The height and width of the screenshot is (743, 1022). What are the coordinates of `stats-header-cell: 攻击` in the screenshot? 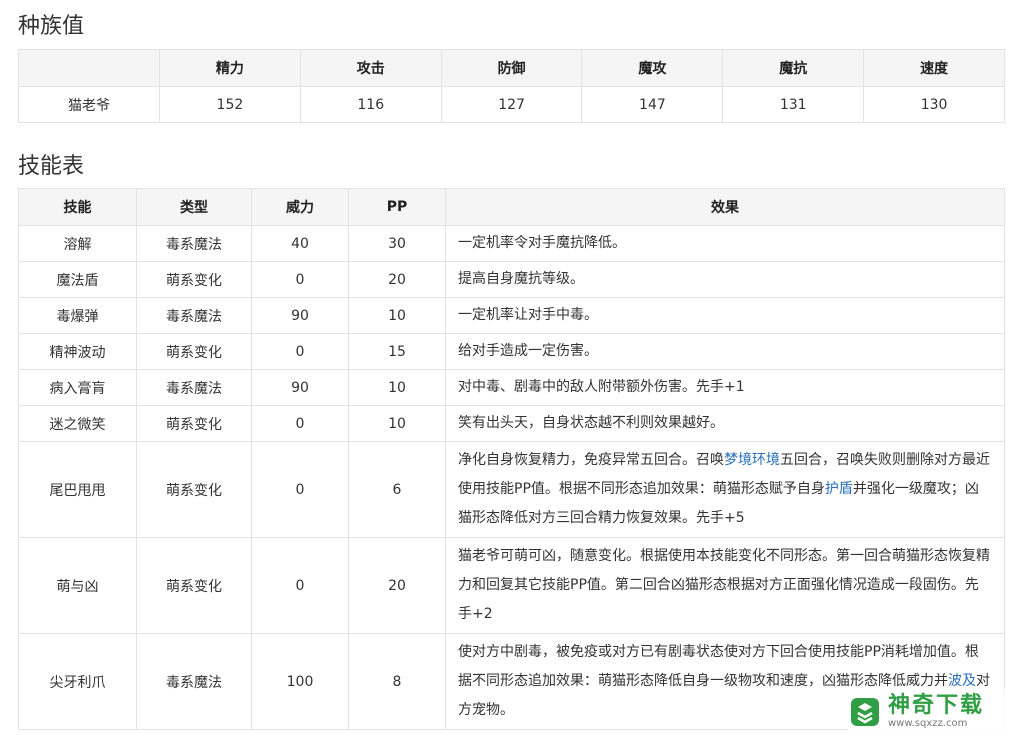 It's located at (370, 68).